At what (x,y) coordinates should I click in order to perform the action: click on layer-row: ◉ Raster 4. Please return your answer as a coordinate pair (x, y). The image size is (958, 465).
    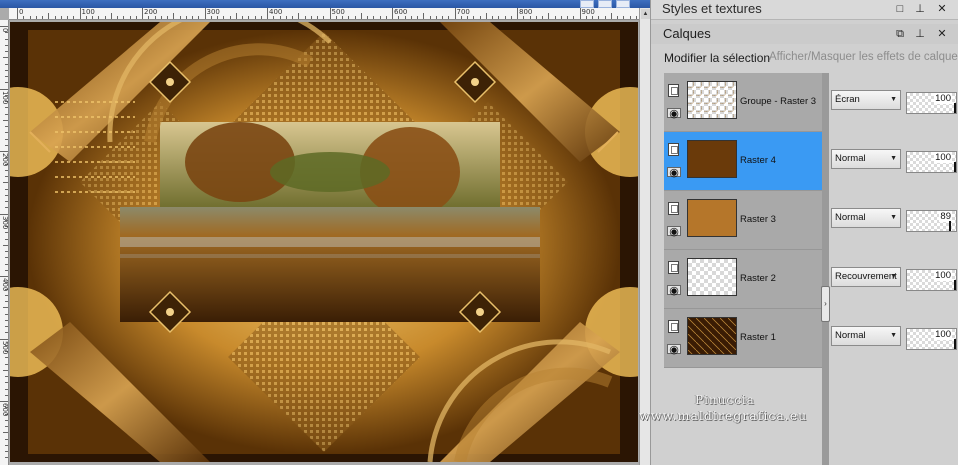
    Looking at the image, I should click on (743, 161).